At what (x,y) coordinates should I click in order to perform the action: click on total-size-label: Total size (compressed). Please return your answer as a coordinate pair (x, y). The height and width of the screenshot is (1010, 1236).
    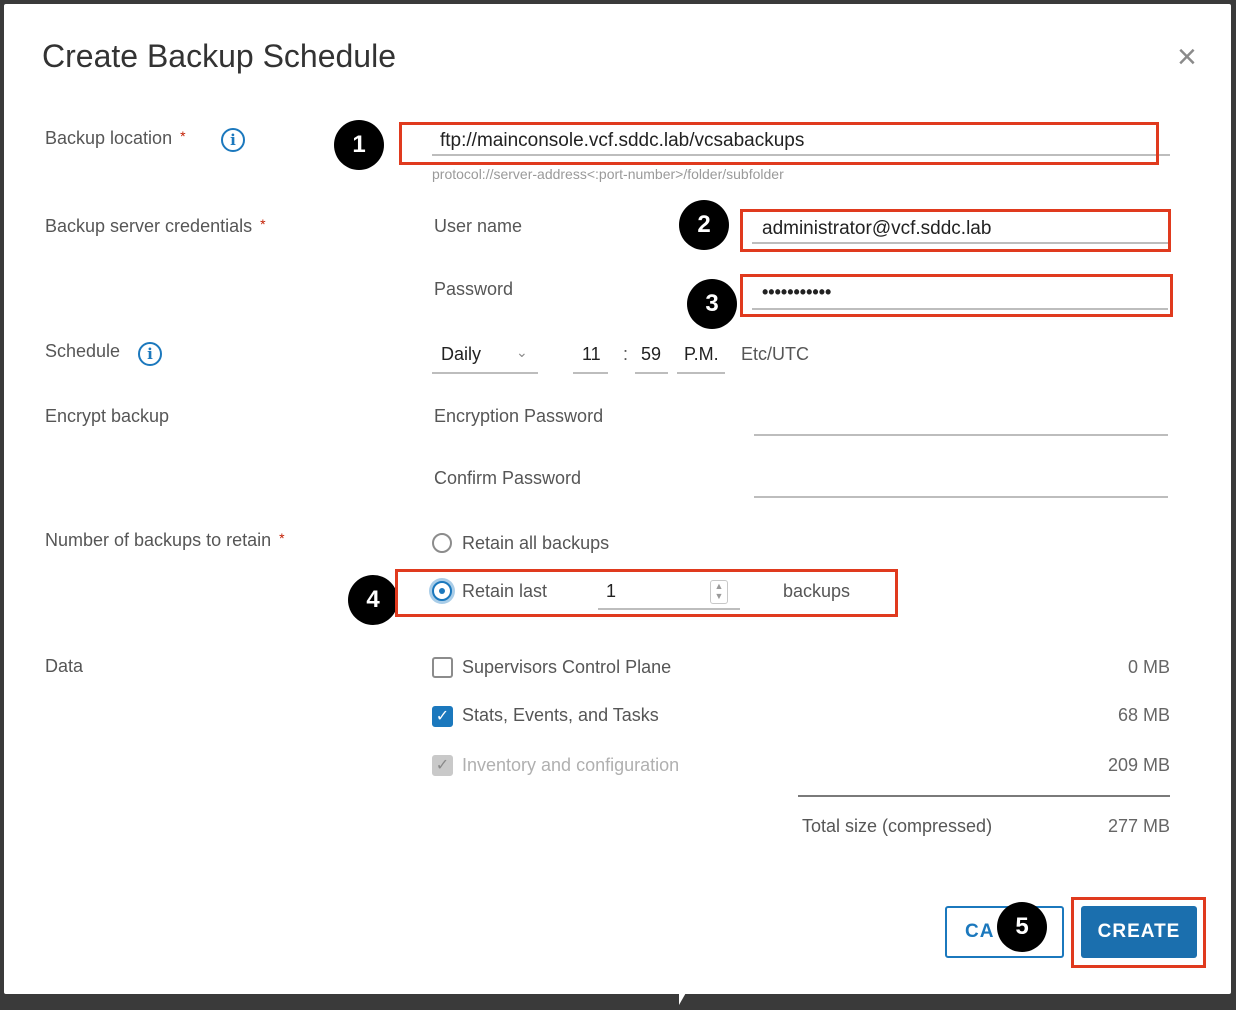
    Looking at the image, I should click on (897, 826).